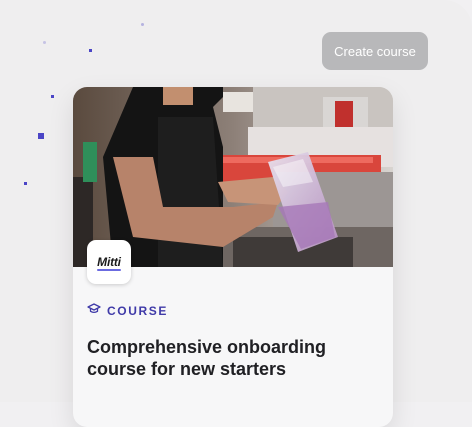 Image resolution: width=472 pixels, height=427 pixels. I want to click on category-label: COURSE, so click(127, 311).